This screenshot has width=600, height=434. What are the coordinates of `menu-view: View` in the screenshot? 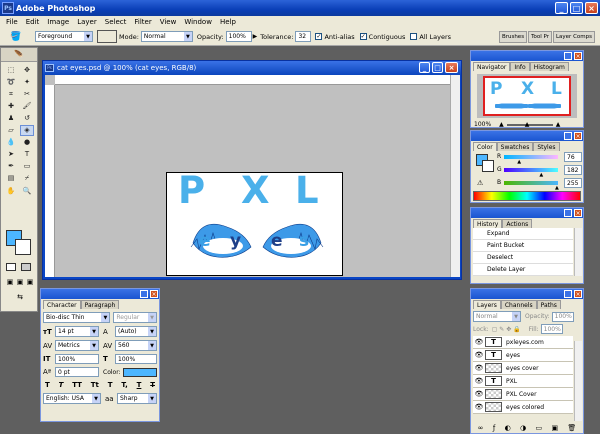 It's located at (168, 22).